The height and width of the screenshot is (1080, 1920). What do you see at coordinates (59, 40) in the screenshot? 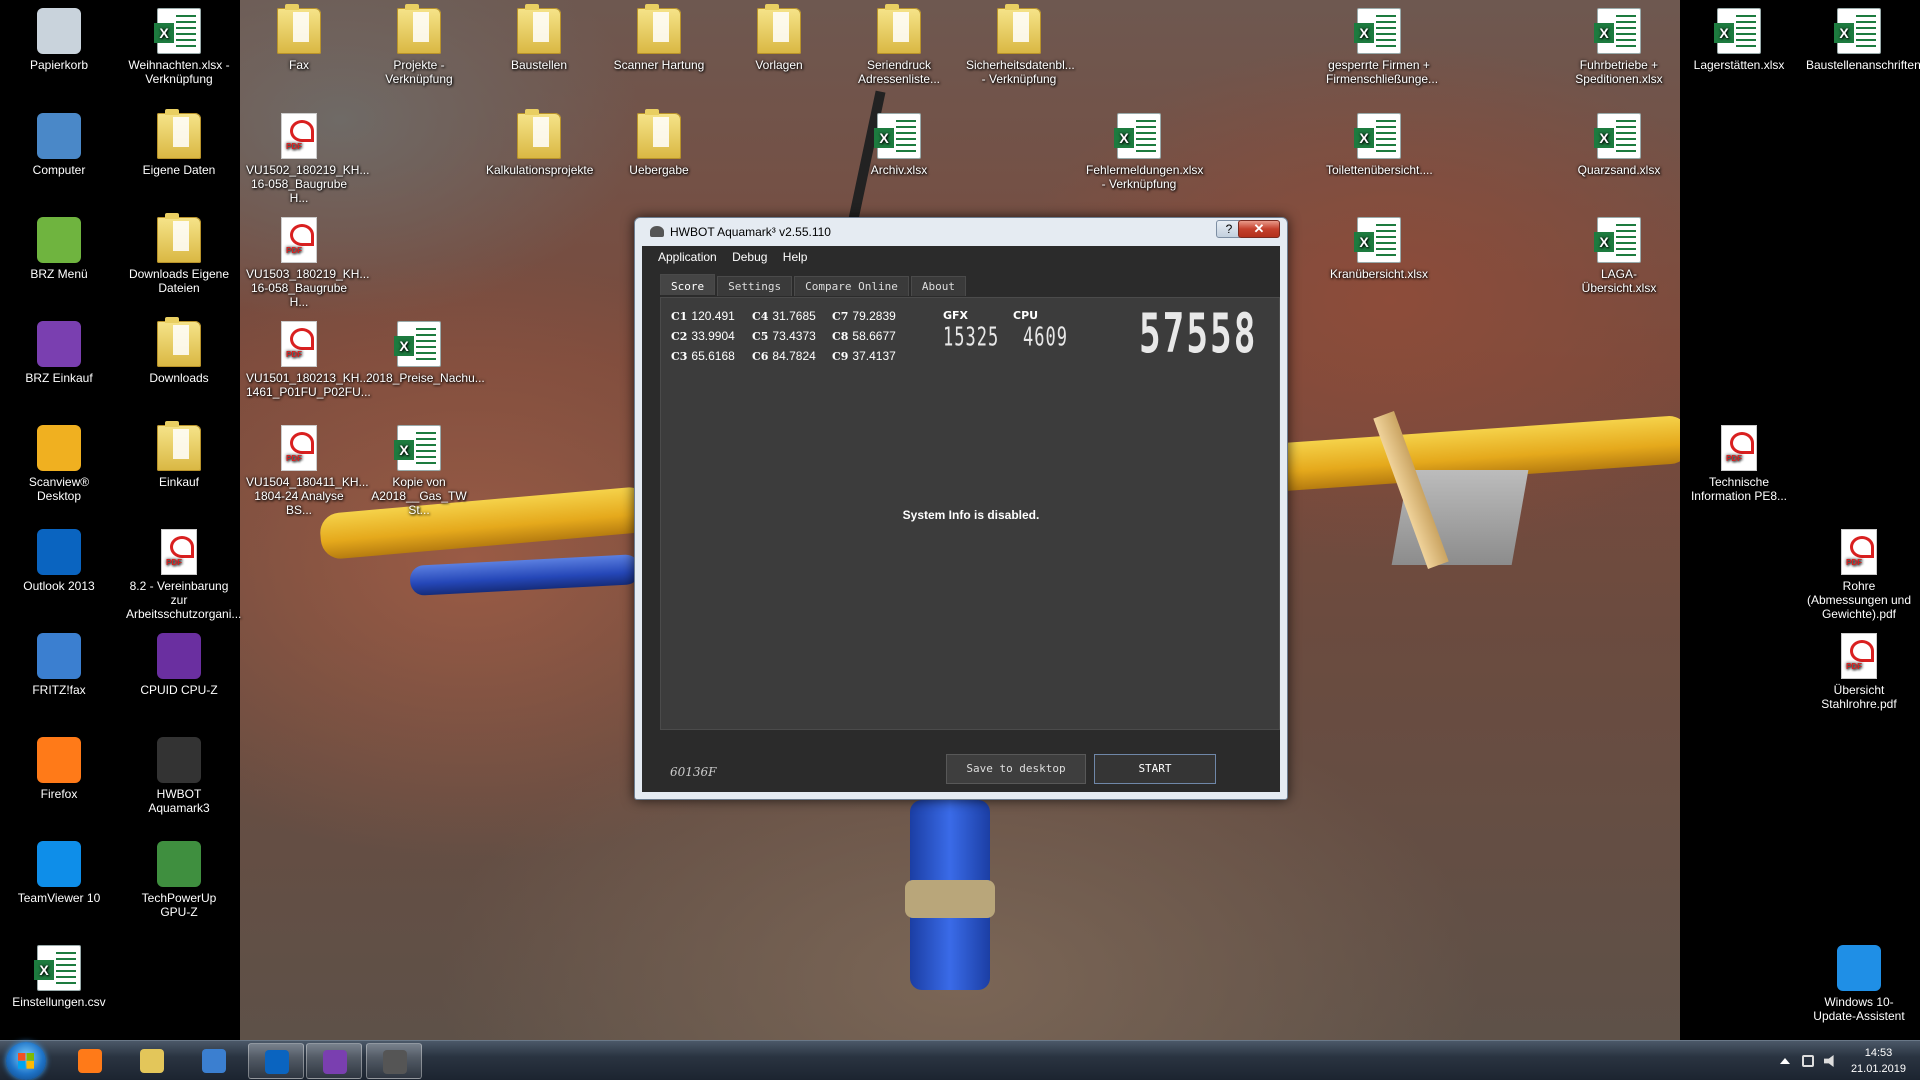
I see `desktop-icon: Papierkorb` at bounding box center [59, 40].